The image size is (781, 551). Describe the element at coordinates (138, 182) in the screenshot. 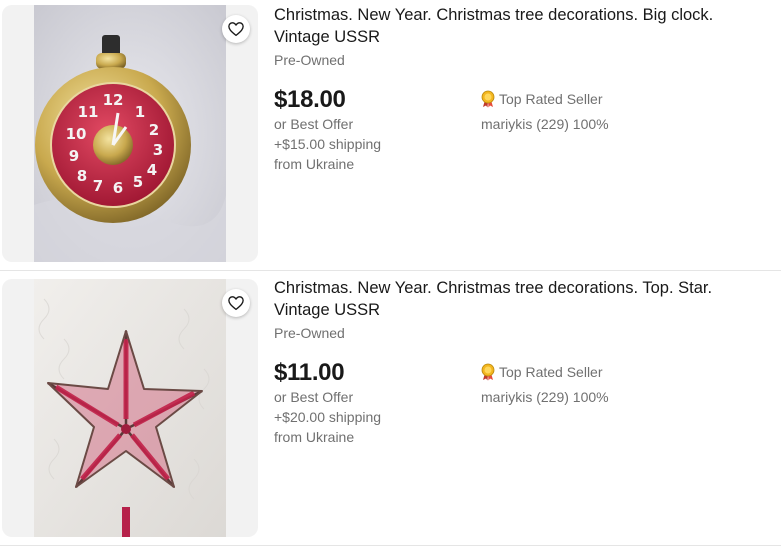

I see `svg-text: 5` at that location.